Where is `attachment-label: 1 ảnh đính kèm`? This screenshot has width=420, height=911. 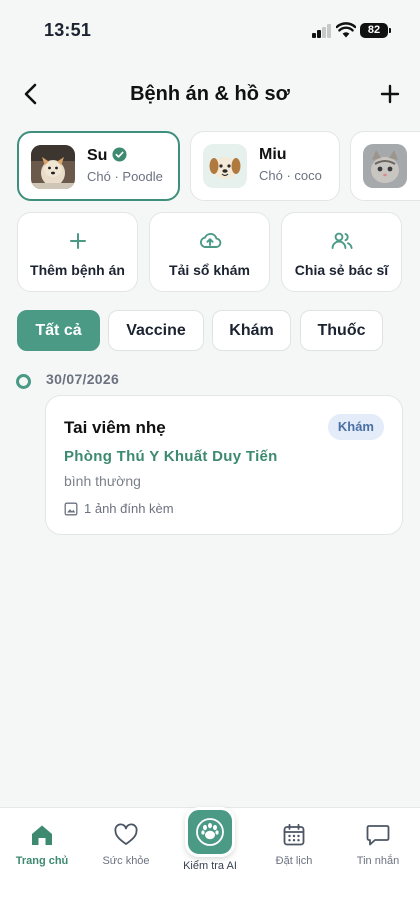
attachment-label: 1 ảnh đính kèm is located at coordinates (129, 508).